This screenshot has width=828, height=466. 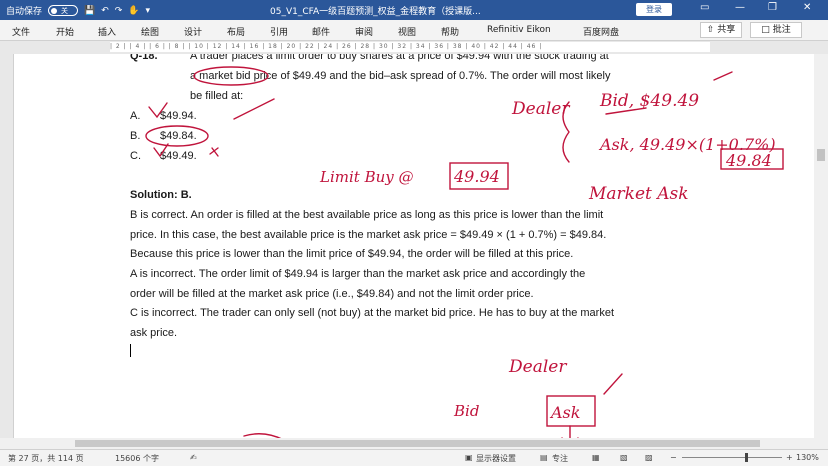 I want to click on tab-home: 开始, so click(x=65, y=31).